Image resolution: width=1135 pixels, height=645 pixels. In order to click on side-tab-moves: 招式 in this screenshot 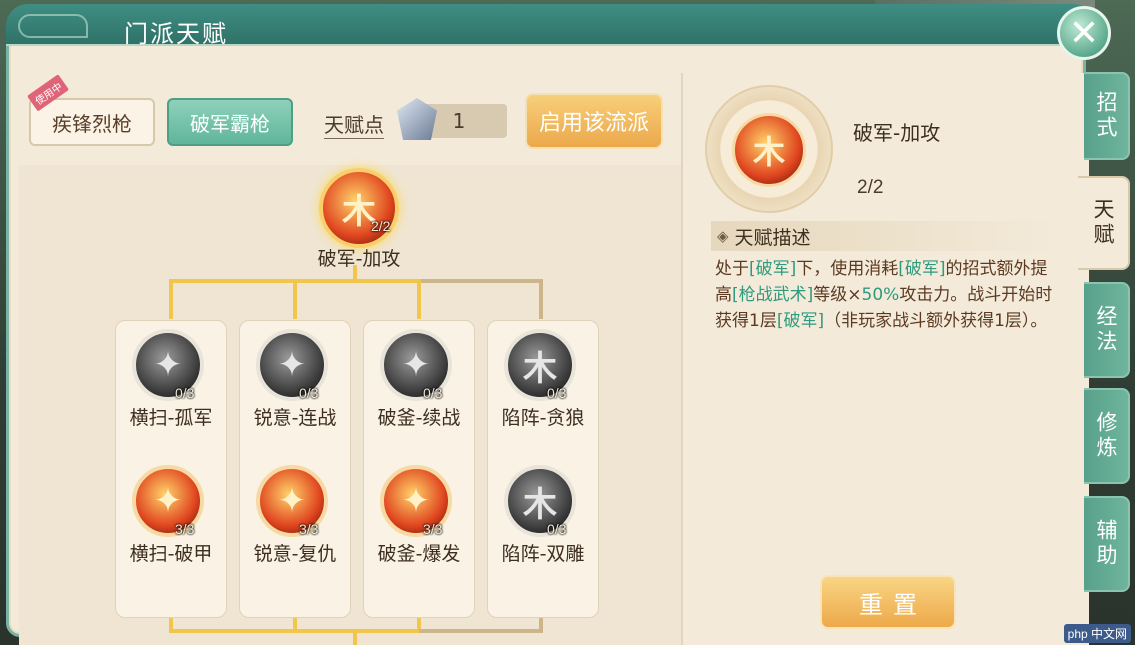, I will do `click(1107, 116)`.